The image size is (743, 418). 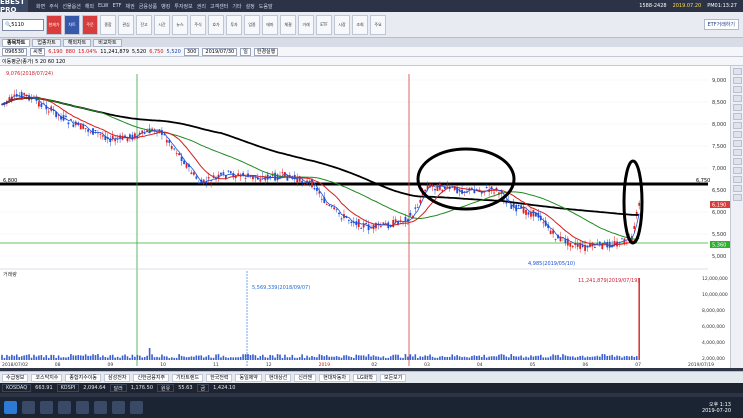 What do you see at coordinates (270, 24) in the screenshot?
I see `toolbar-button: 테마` at bounding box center [270, 24].